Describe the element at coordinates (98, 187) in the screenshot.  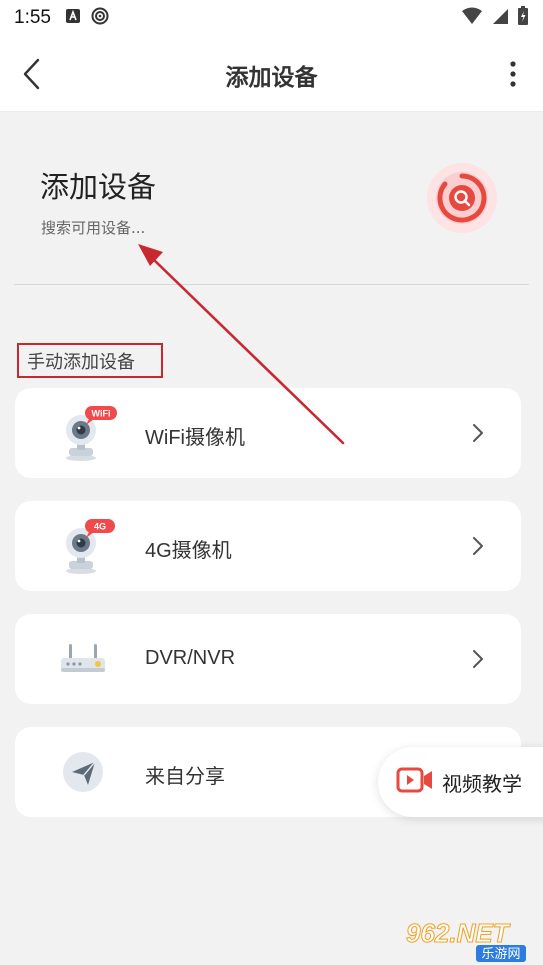
I see `search-title: 添加设备` at that location.